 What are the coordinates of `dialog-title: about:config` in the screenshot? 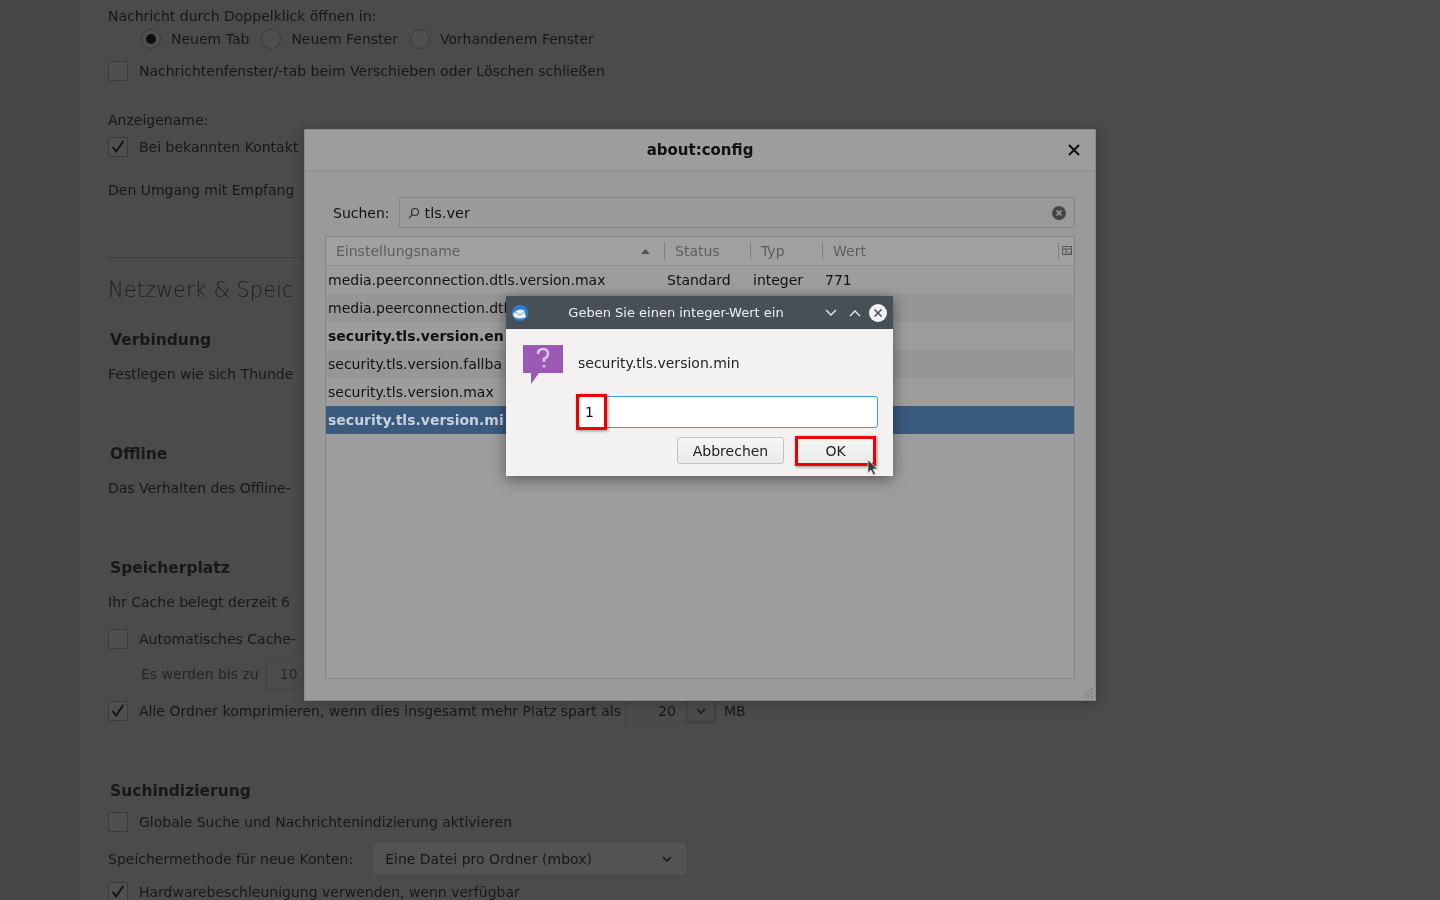 It's located at (700, 150).